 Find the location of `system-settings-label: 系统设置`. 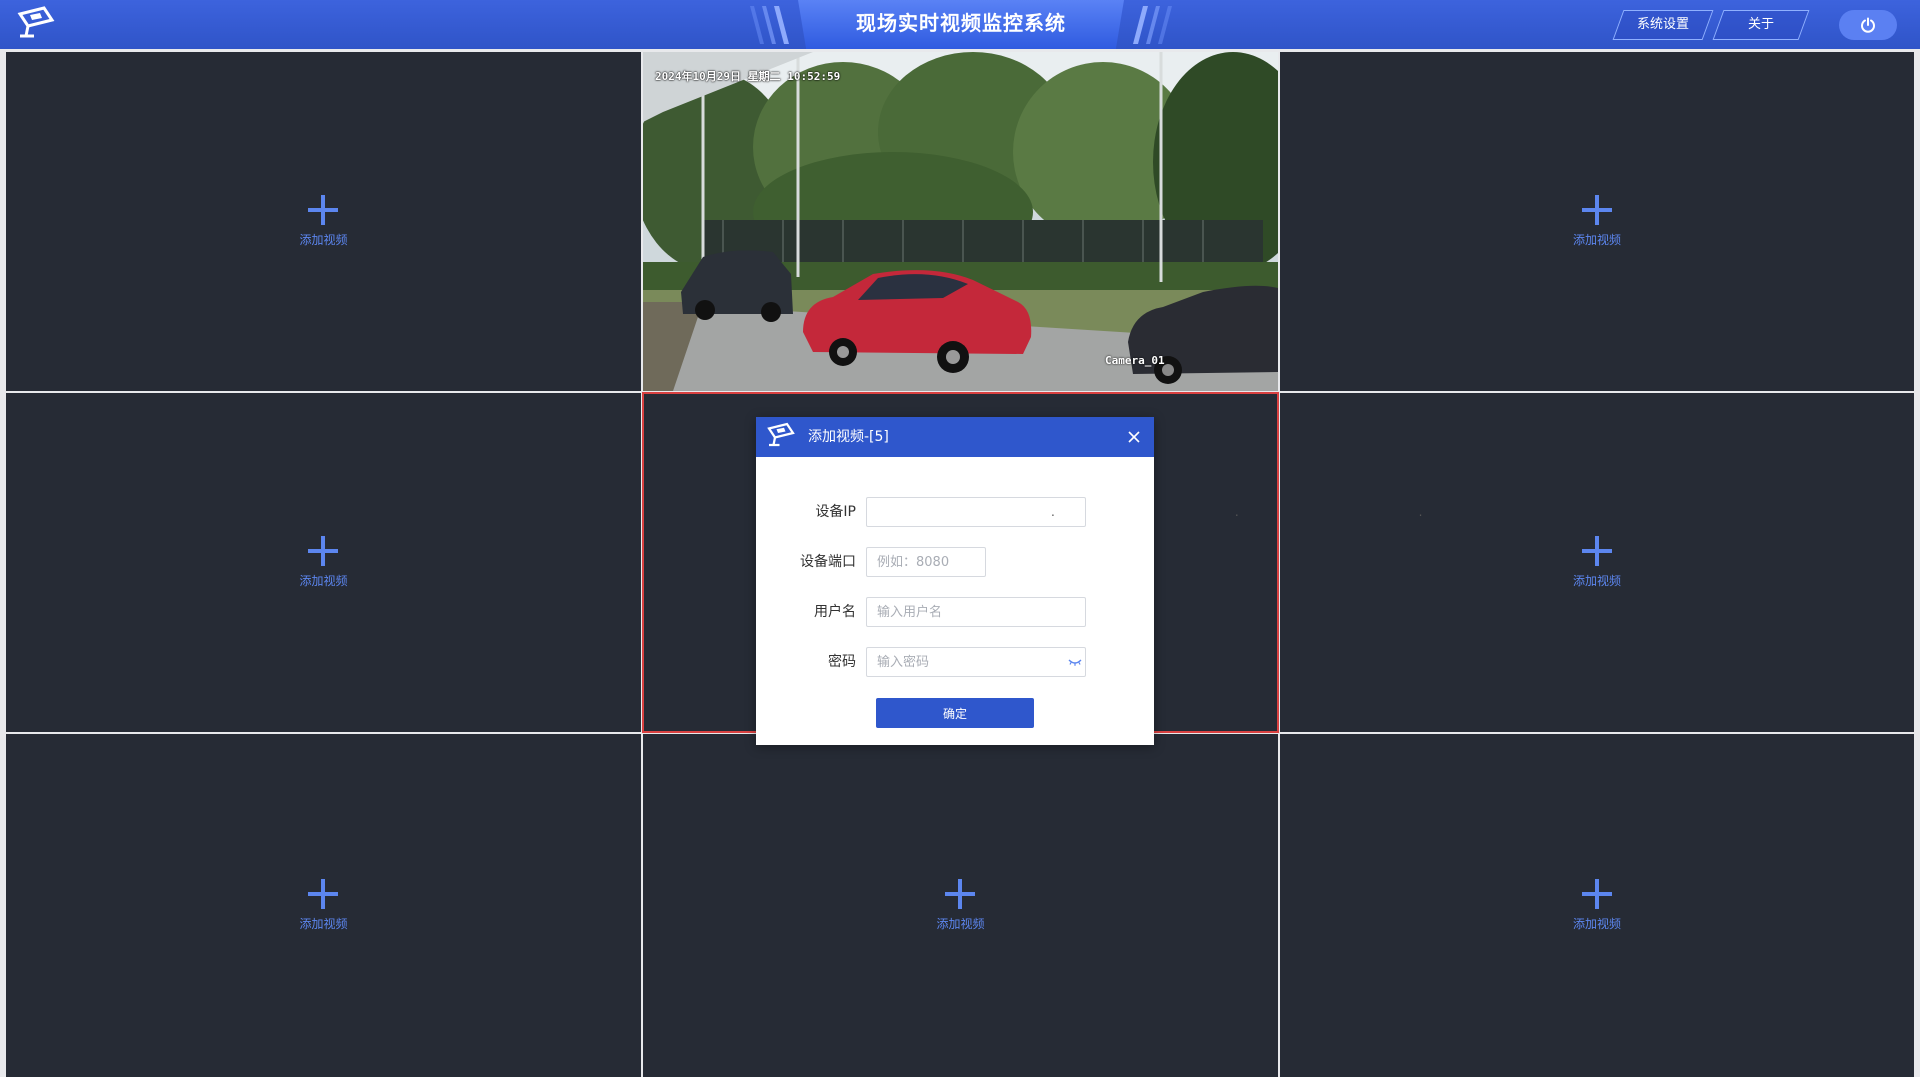

system-settings-label: 系统设置 is located at coordinates (1662, 24).